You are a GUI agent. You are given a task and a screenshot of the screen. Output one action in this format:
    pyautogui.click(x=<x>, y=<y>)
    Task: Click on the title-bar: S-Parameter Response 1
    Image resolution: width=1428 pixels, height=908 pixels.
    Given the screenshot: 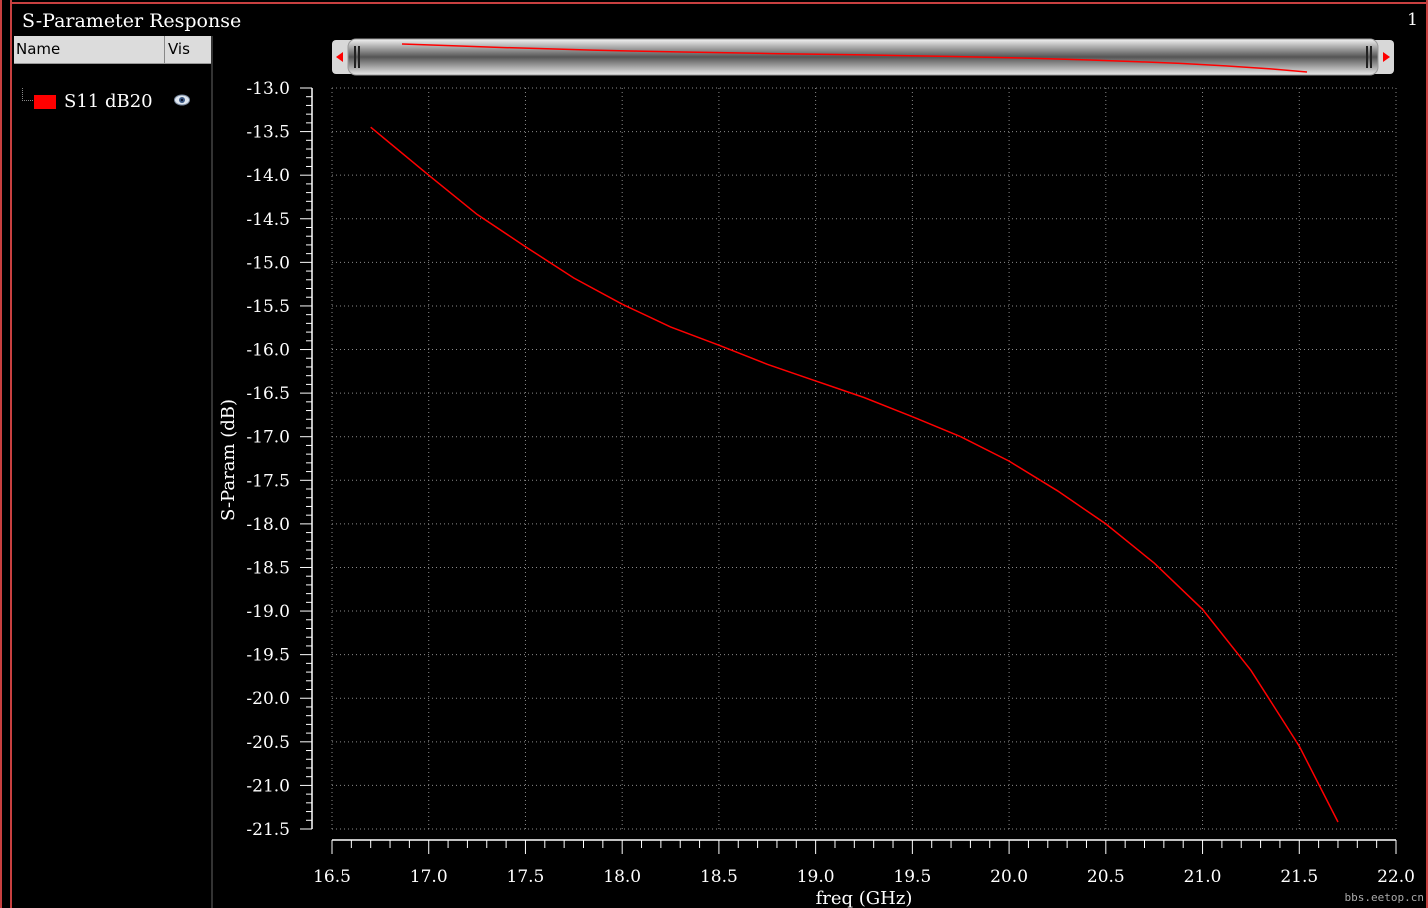 What is the action you would take?
    pyautogui.click(x=719, y=18)
    